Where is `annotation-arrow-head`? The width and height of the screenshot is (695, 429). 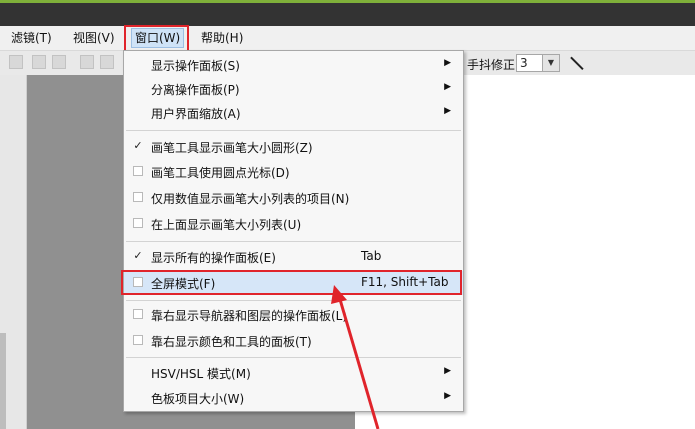
annotation-arrow-head is located at coordinates (339, 294).